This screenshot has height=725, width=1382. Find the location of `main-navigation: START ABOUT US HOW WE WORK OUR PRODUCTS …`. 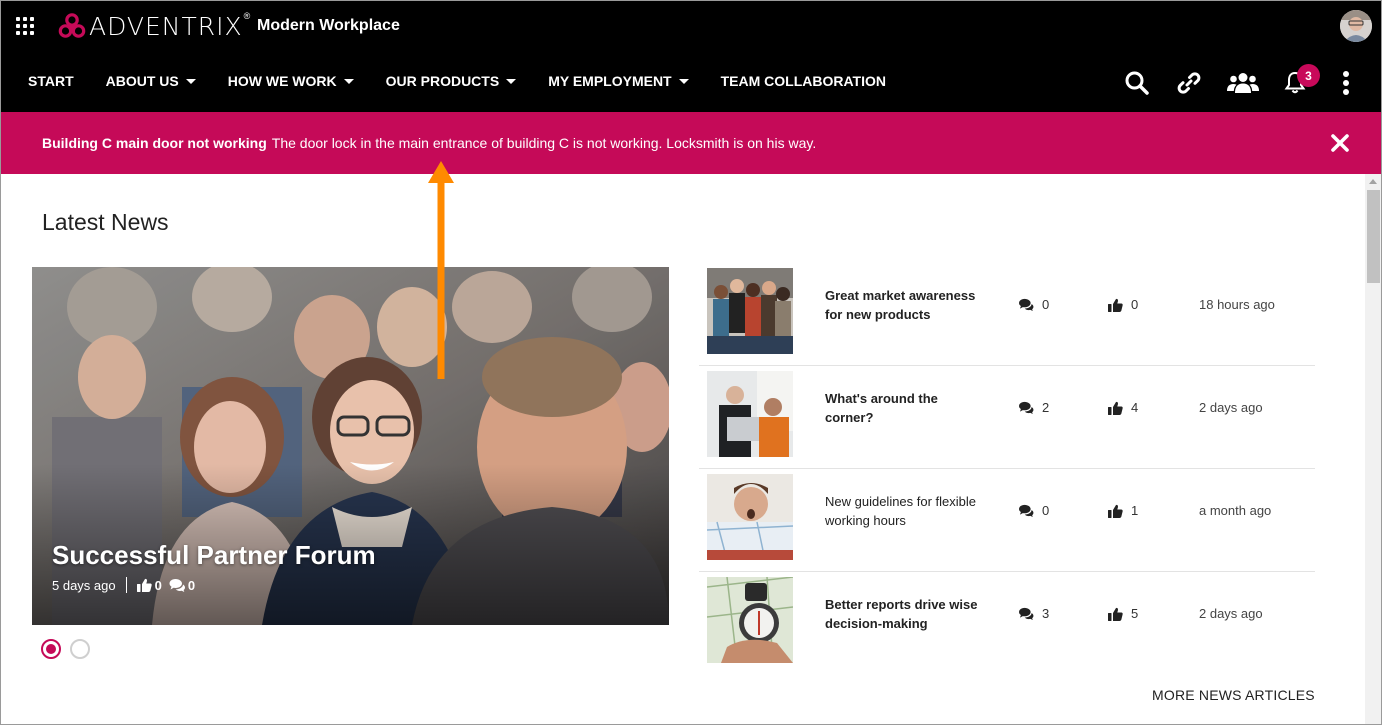

main-navigation: START ABOUT US HOW WE WORK OUR PRODUCTS … is located at coordinates (691, 81).